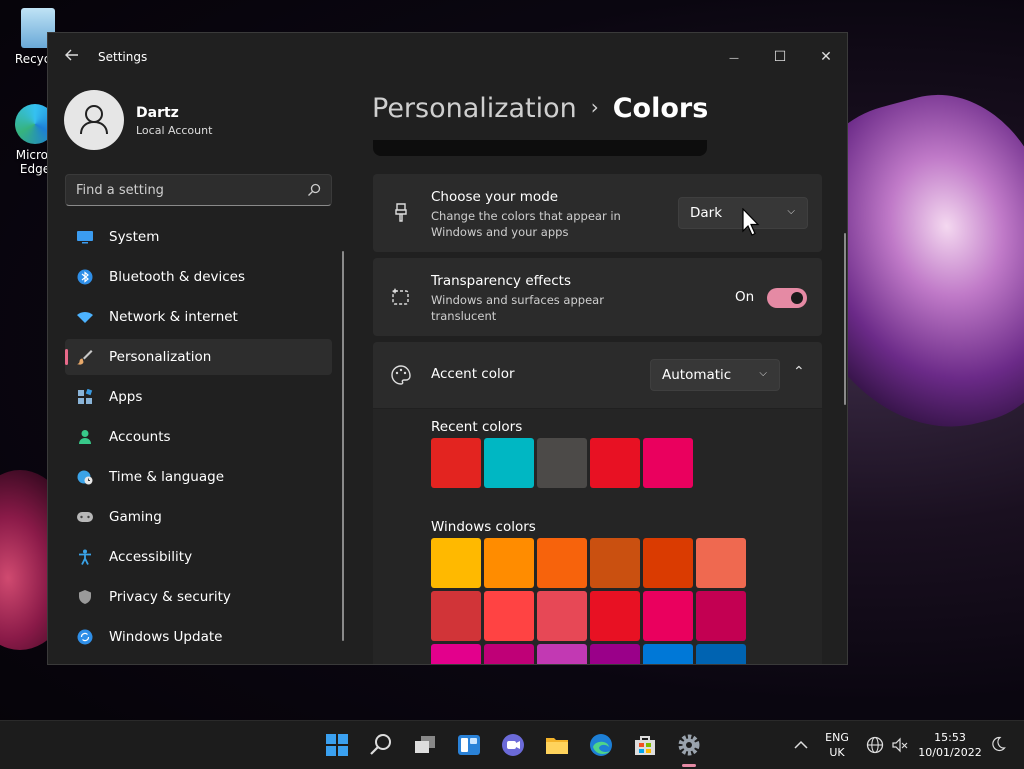 Image resolution: width=1024 pixels, height=769 pixels. I want to click on wifi-icon, so click(85, 317).